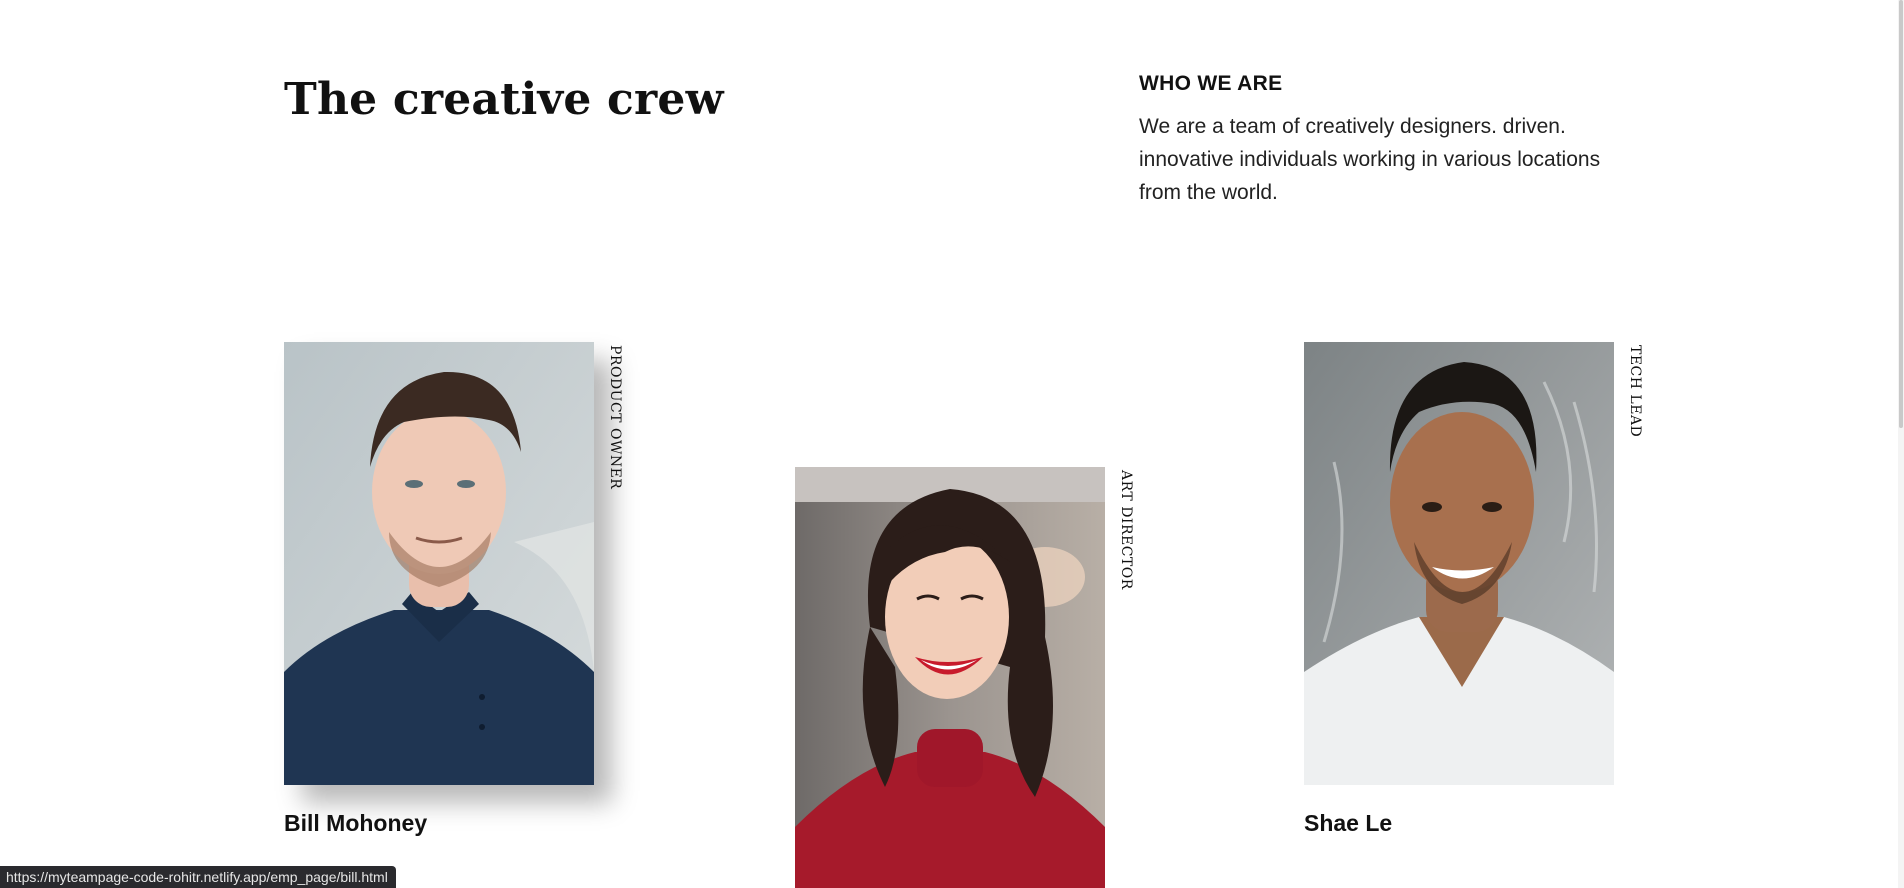 The height and width of the screenshot is (888, 1904). I want to click on page-scrollbar, so click(1901, 444).